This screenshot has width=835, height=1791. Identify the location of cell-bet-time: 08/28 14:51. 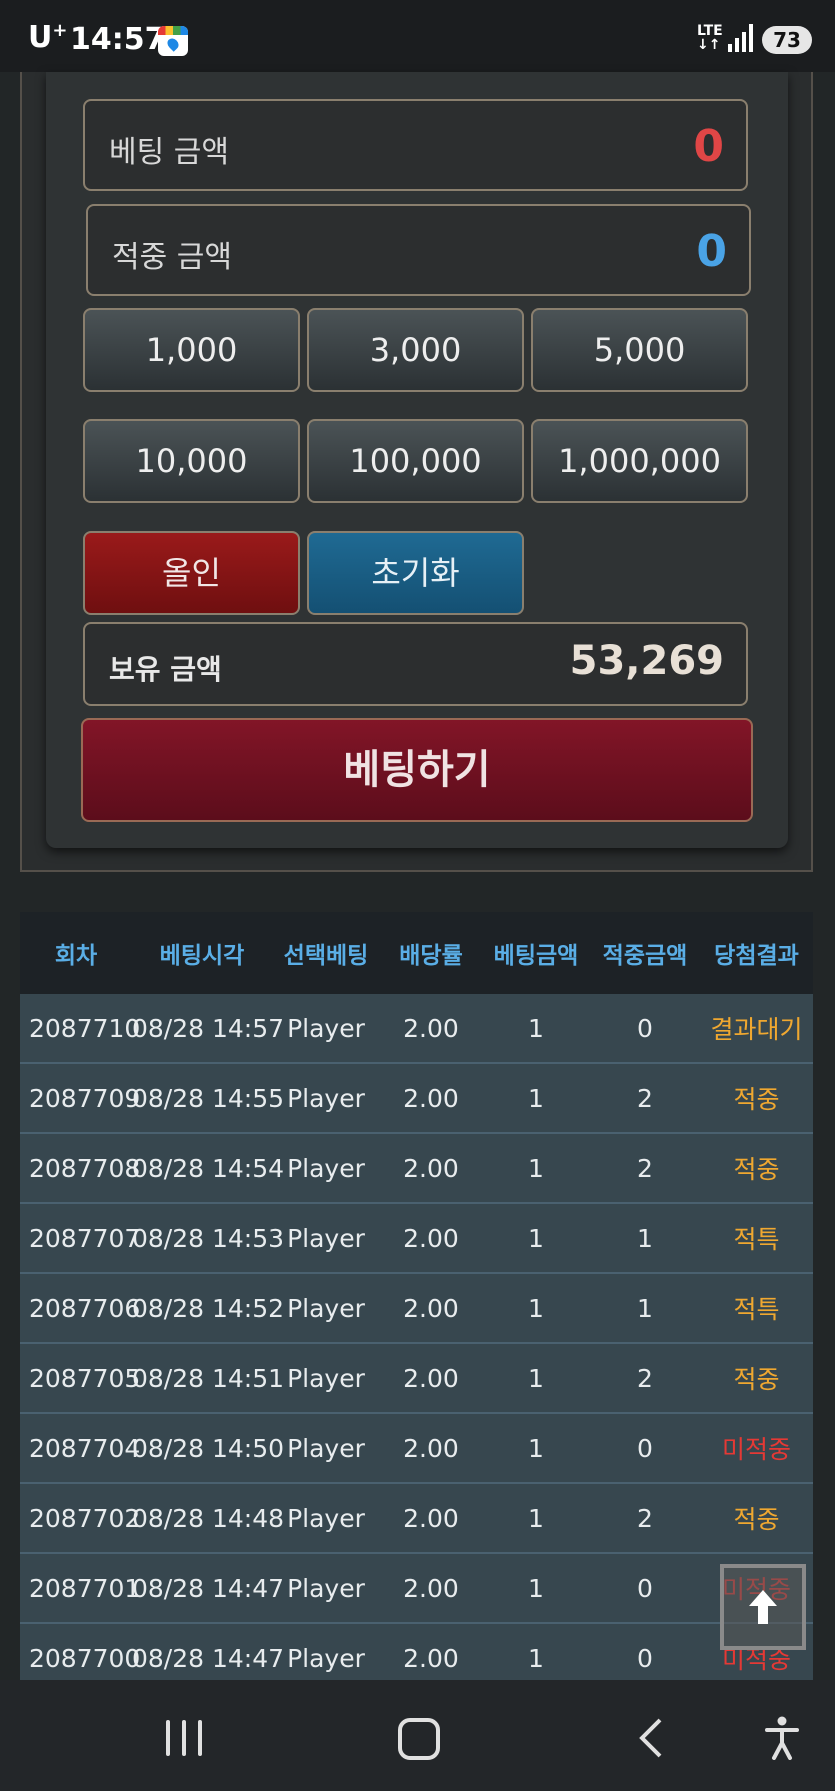
(208, 1378).